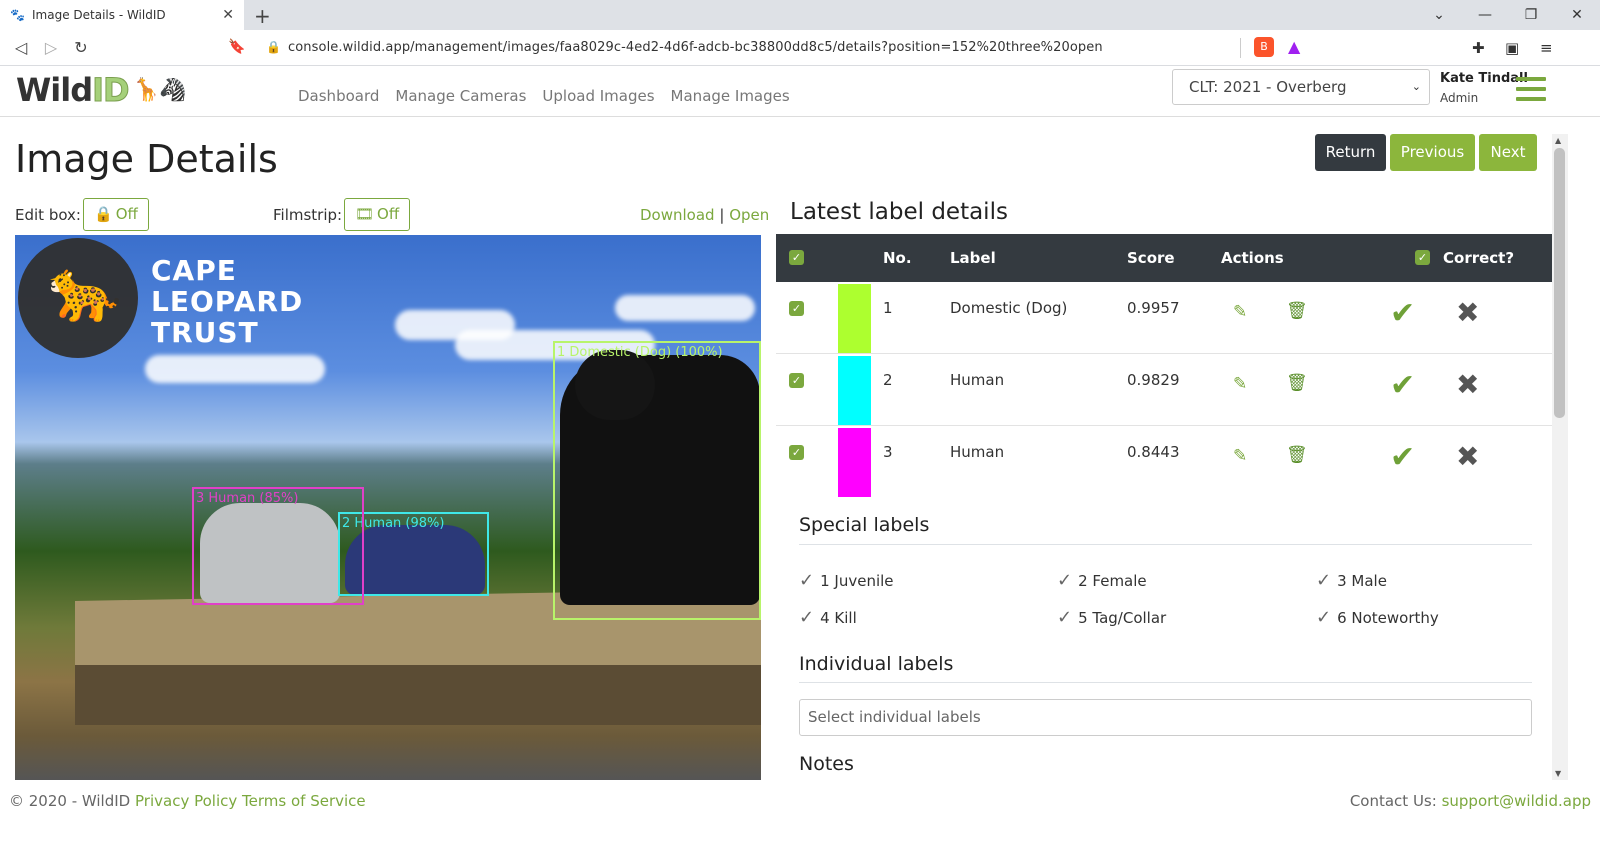 This screenshot has width=1600, height=860. I want to click on scroll-thumb, so click(1559, 283).